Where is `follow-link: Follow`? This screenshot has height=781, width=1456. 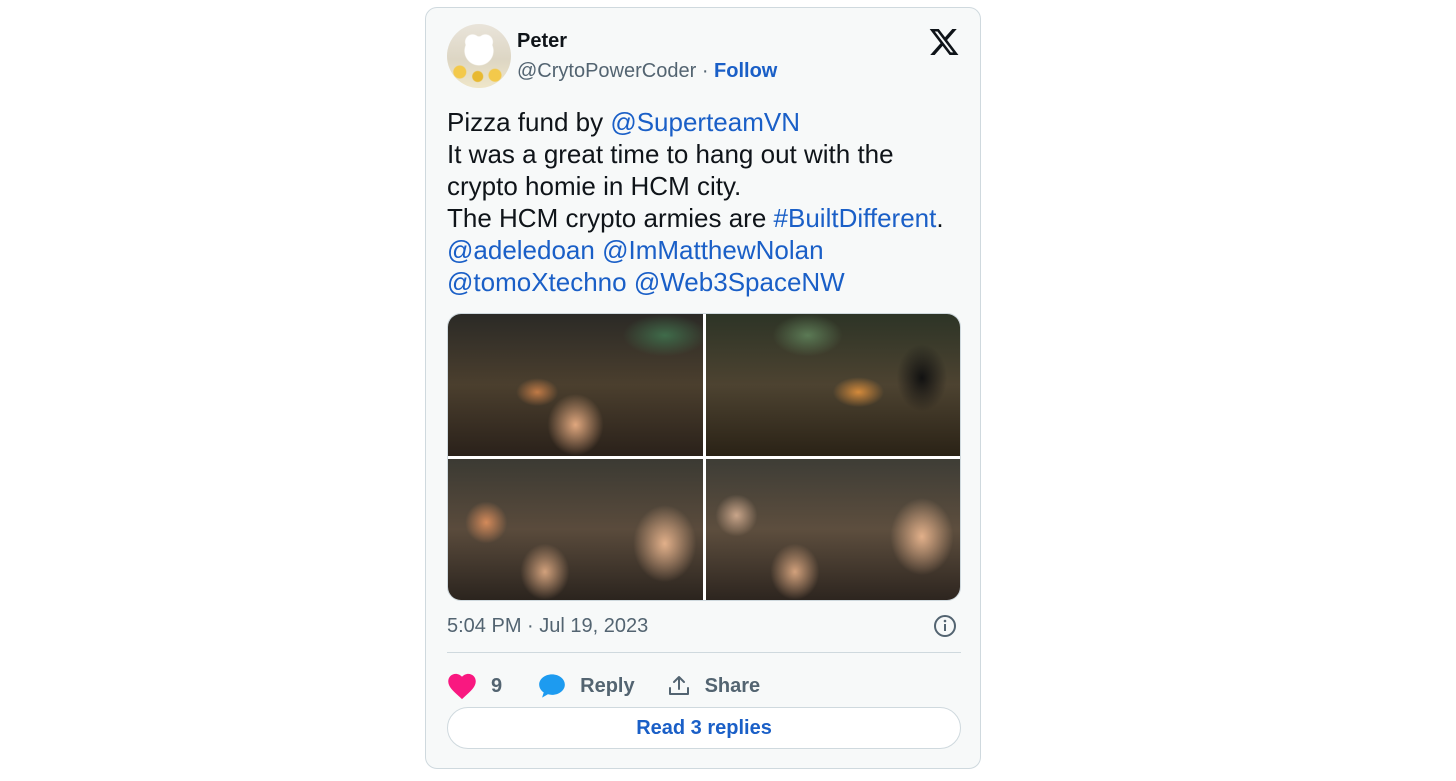
follow-link: Follow is located at coordinates (745, 71).